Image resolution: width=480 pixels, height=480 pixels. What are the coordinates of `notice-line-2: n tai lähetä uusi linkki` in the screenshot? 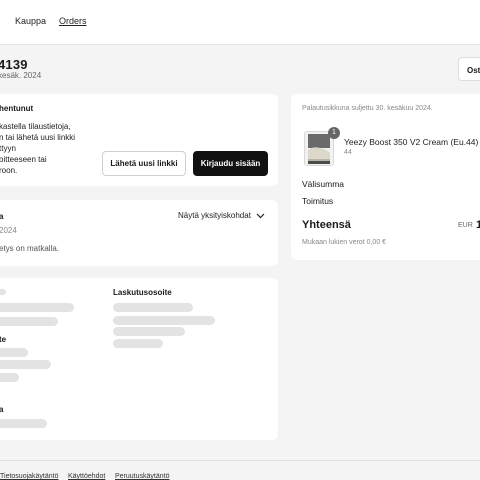 It's located at (38, 137).